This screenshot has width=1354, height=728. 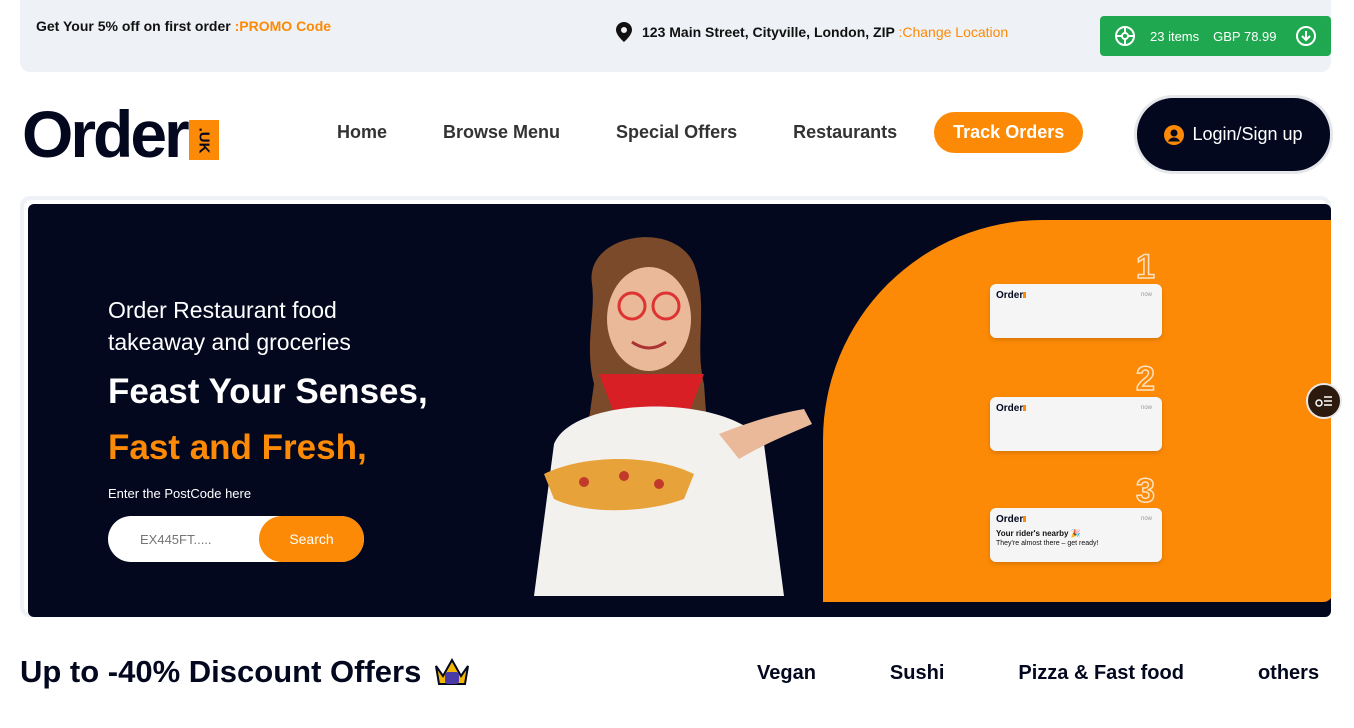 I want to click on offer-category-tabs: Vegan Sushi Pizza & Fast food others, so click(x=1038, y=673).